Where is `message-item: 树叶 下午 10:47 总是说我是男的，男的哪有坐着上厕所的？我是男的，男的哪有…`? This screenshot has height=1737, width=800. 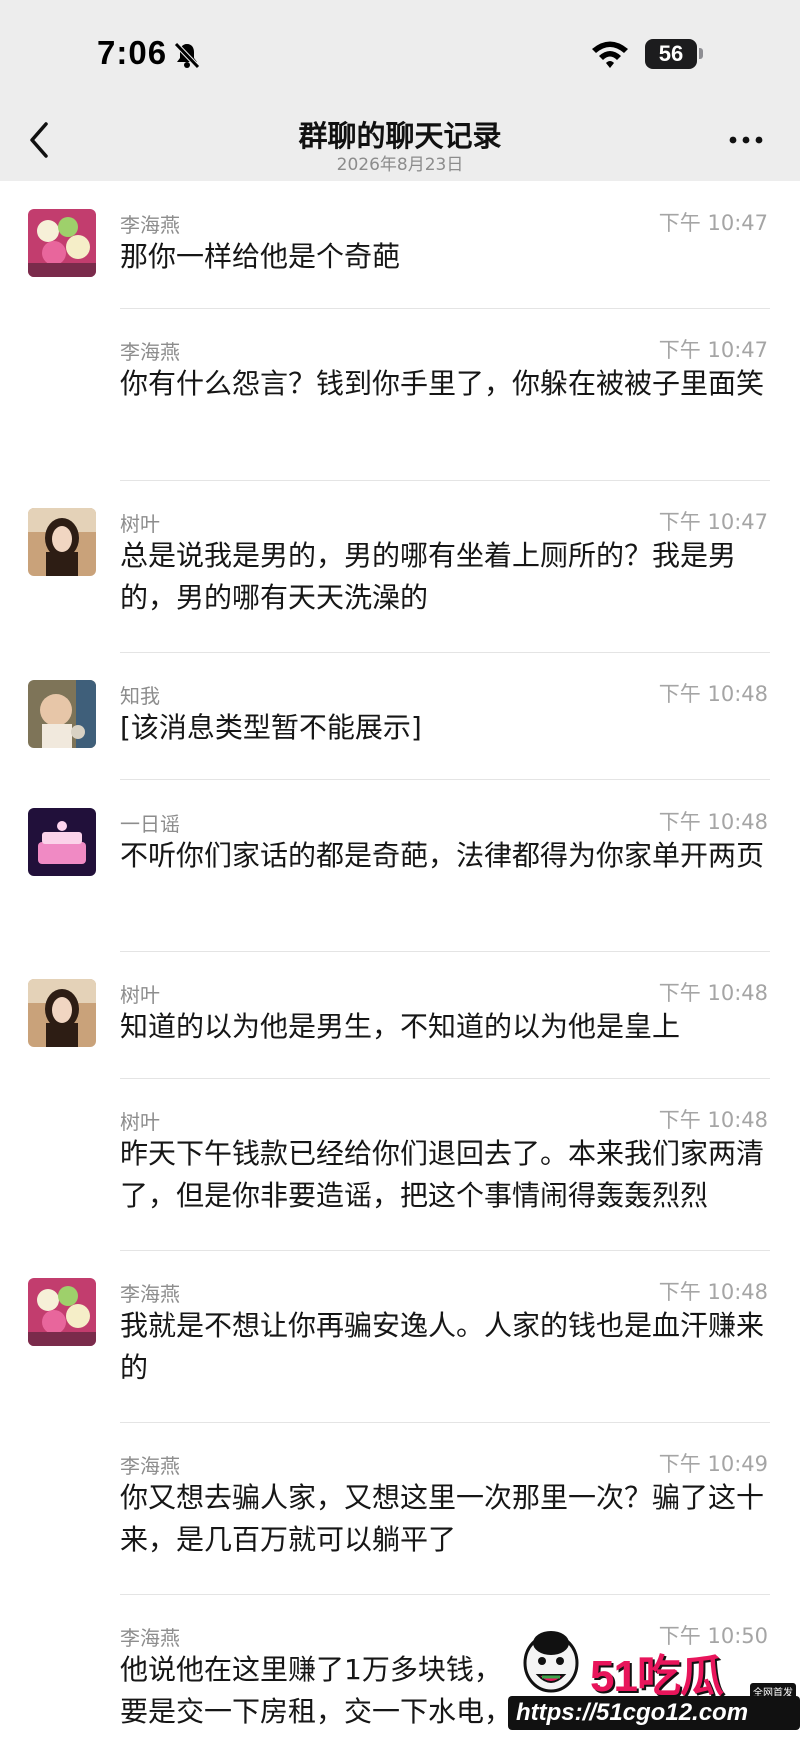 message-item: 树叶 下午 10:47 总是说我是男的，男的哪有坐着上厕所的？我是男的，男的哪有… is located at coordinates (400, 567).